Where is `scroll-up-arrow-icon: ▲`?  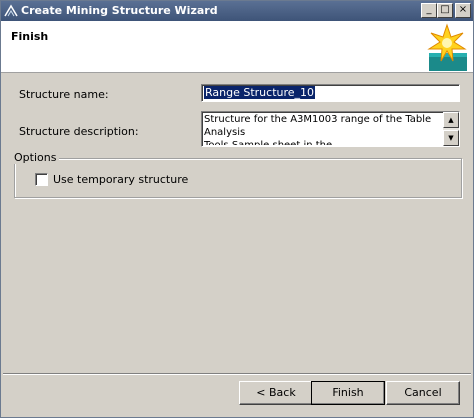 scroll-up-arrow-icon: ▲ is located at coordinates (451, 120).